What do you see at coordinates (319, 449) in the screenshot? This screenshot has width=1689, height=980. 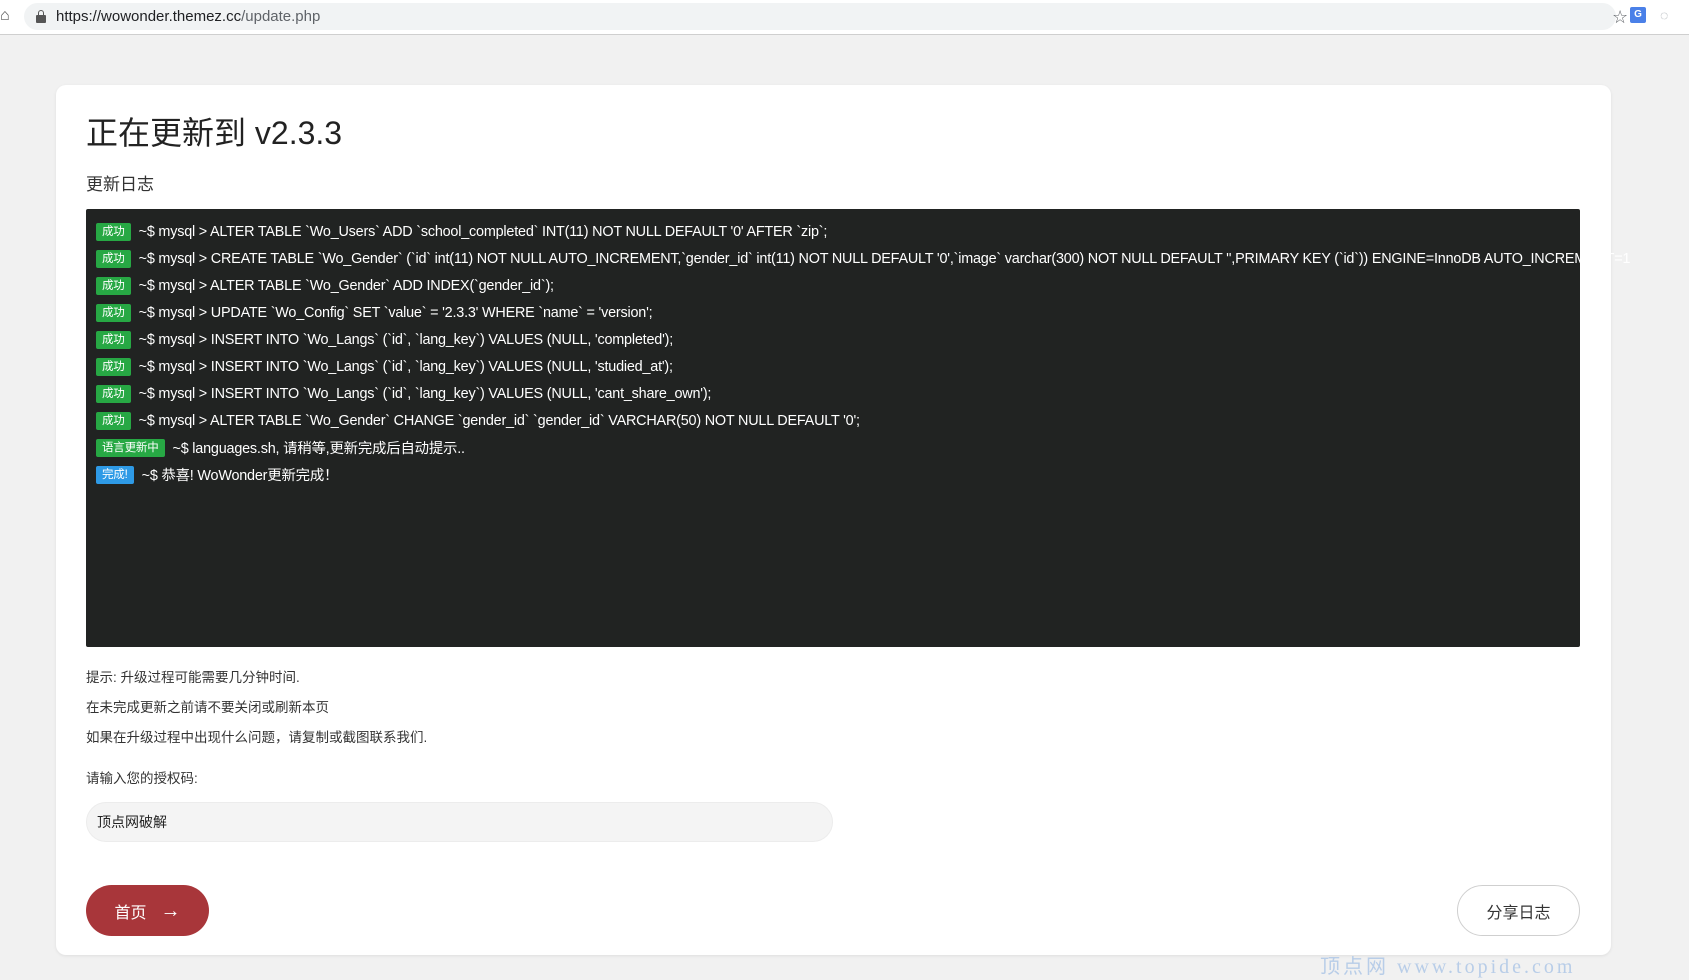 I see `log-text: ~$ languages.sh, 请稍等,更新完成后自动提示..` at bounding box center [319, 449].